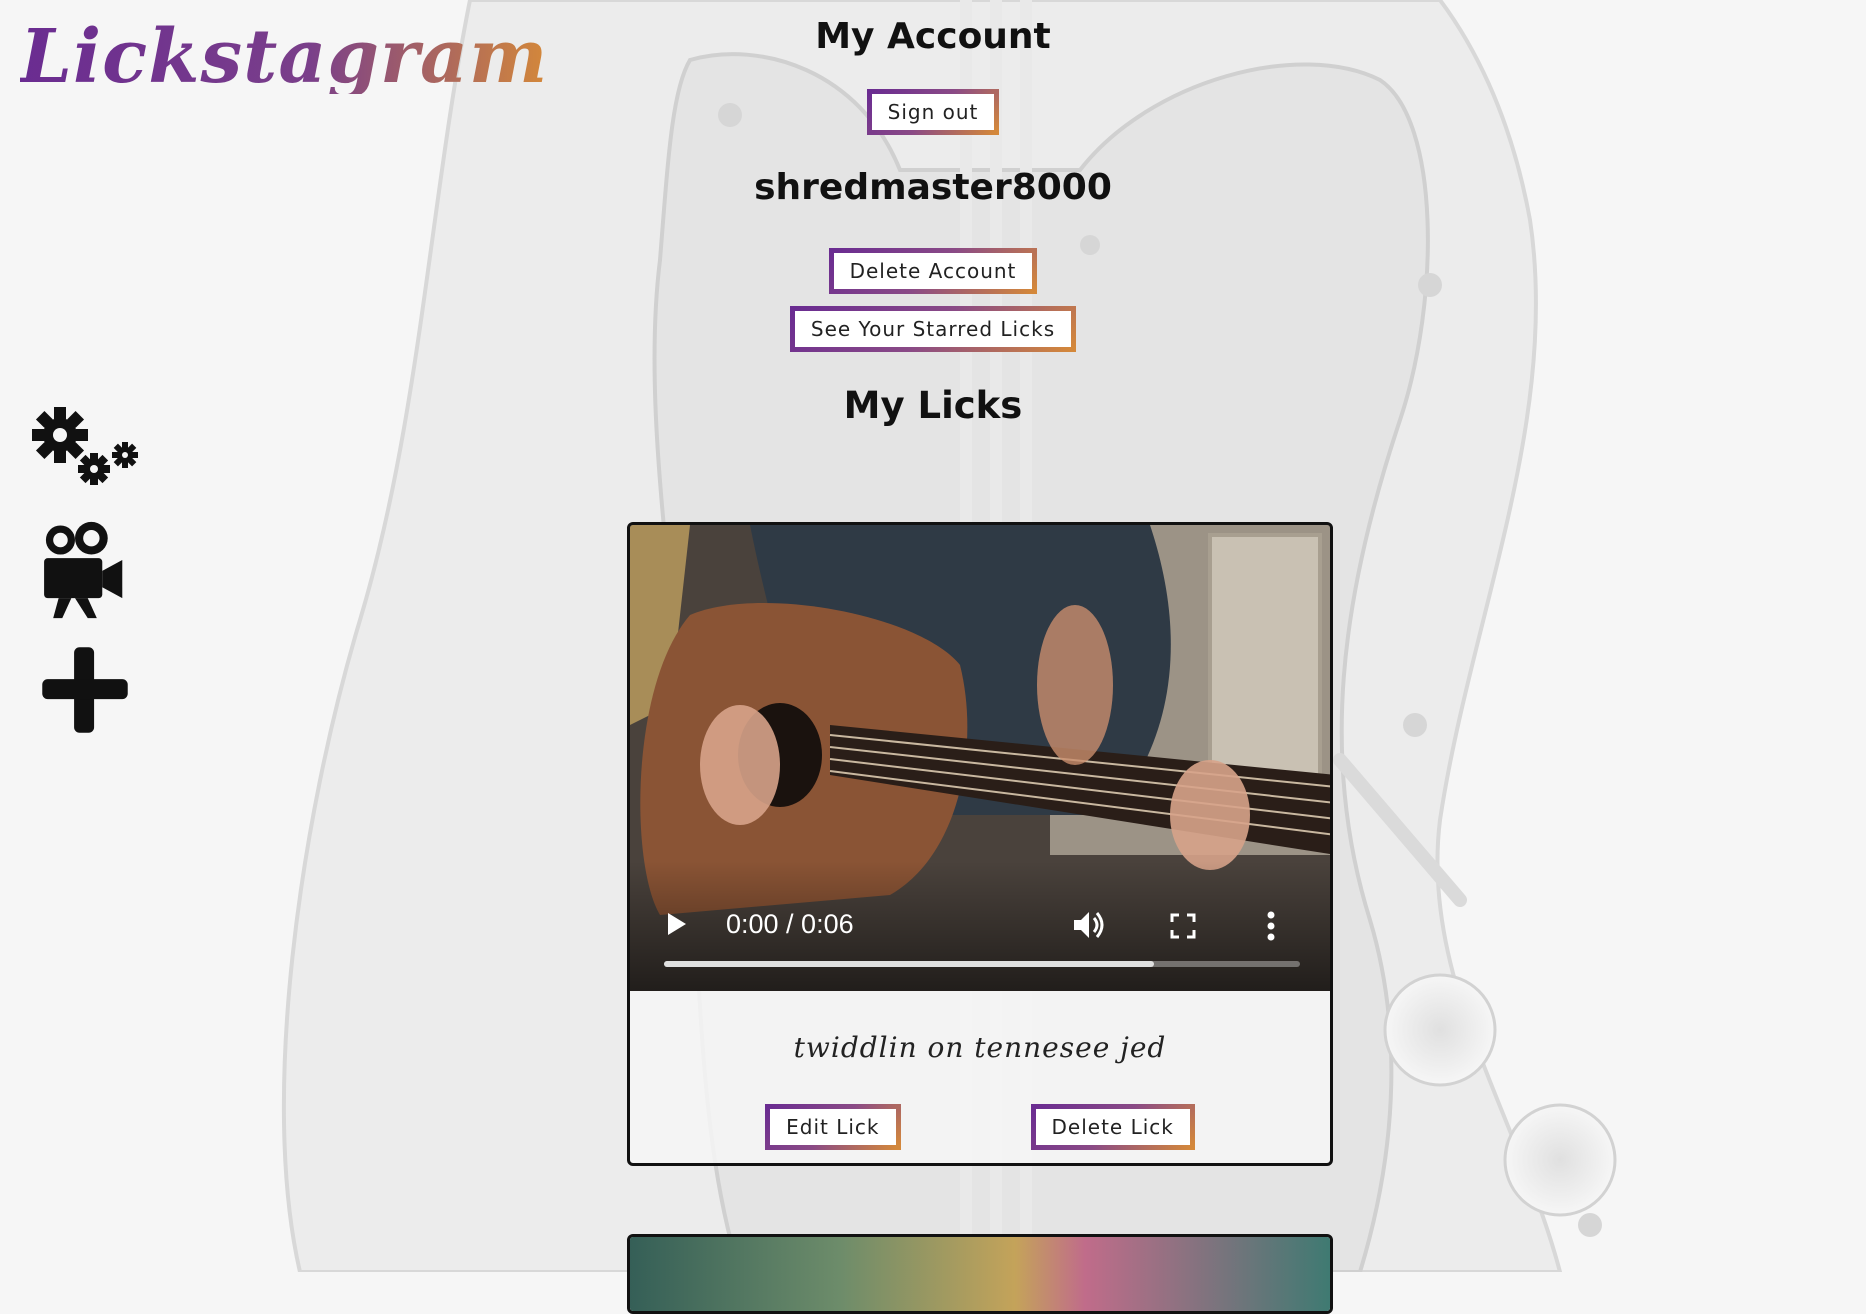 The image size is (1866, 1314). I want to click on sidebar-nav, so click(90, 580).